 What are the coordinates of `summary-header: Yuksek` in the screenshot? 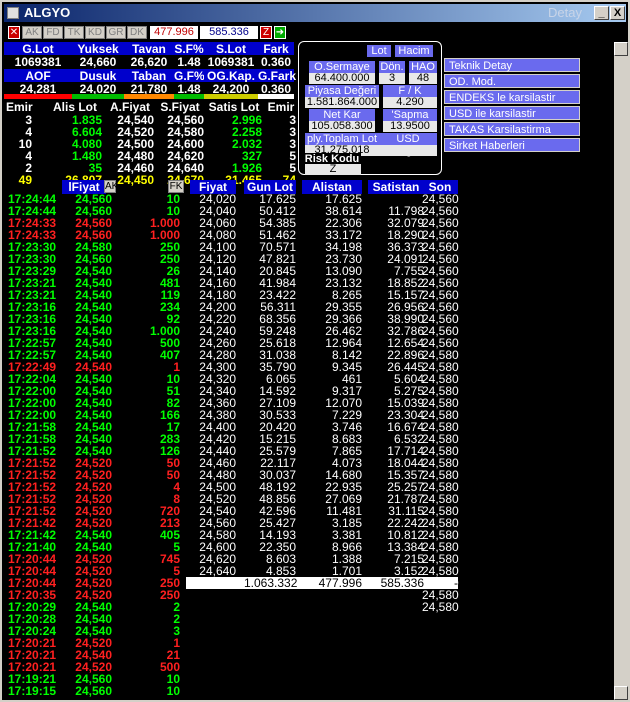 It's located at (98, 49).